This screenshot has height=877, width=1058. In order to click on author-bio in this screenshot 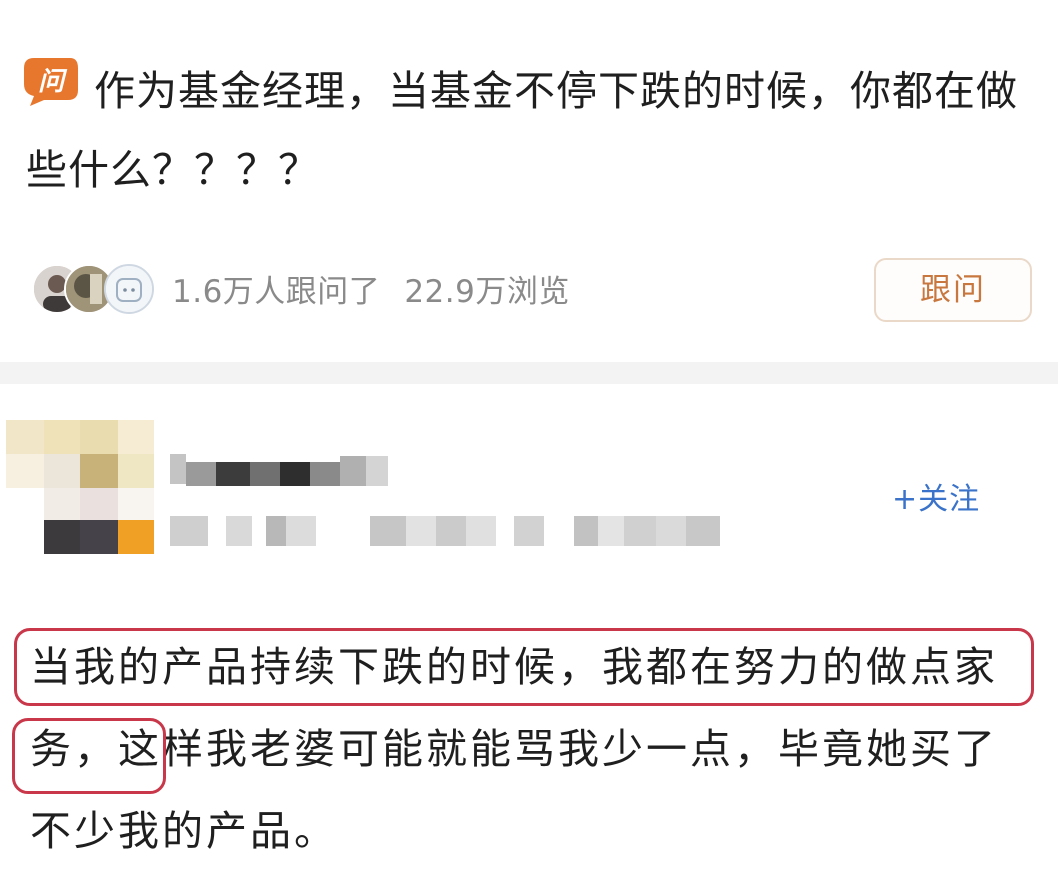, I will do `click(450, 530)`.